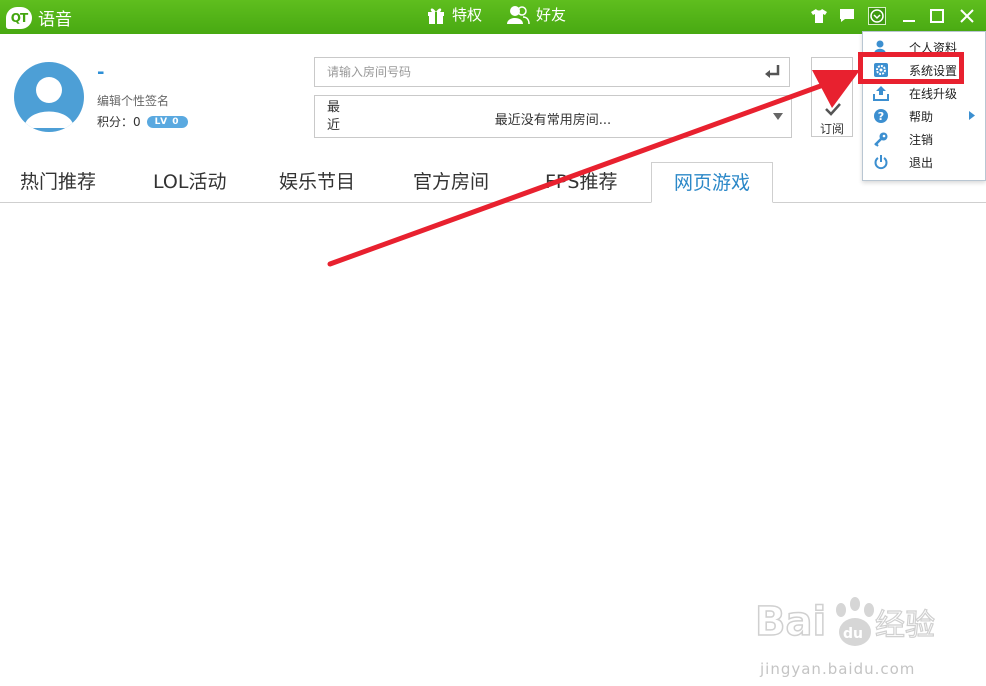 This screenshot has height=686, width=986. Describe the element at coordinates (905, 625) in the screenshot. I see `svg-text: 经验` at that location.